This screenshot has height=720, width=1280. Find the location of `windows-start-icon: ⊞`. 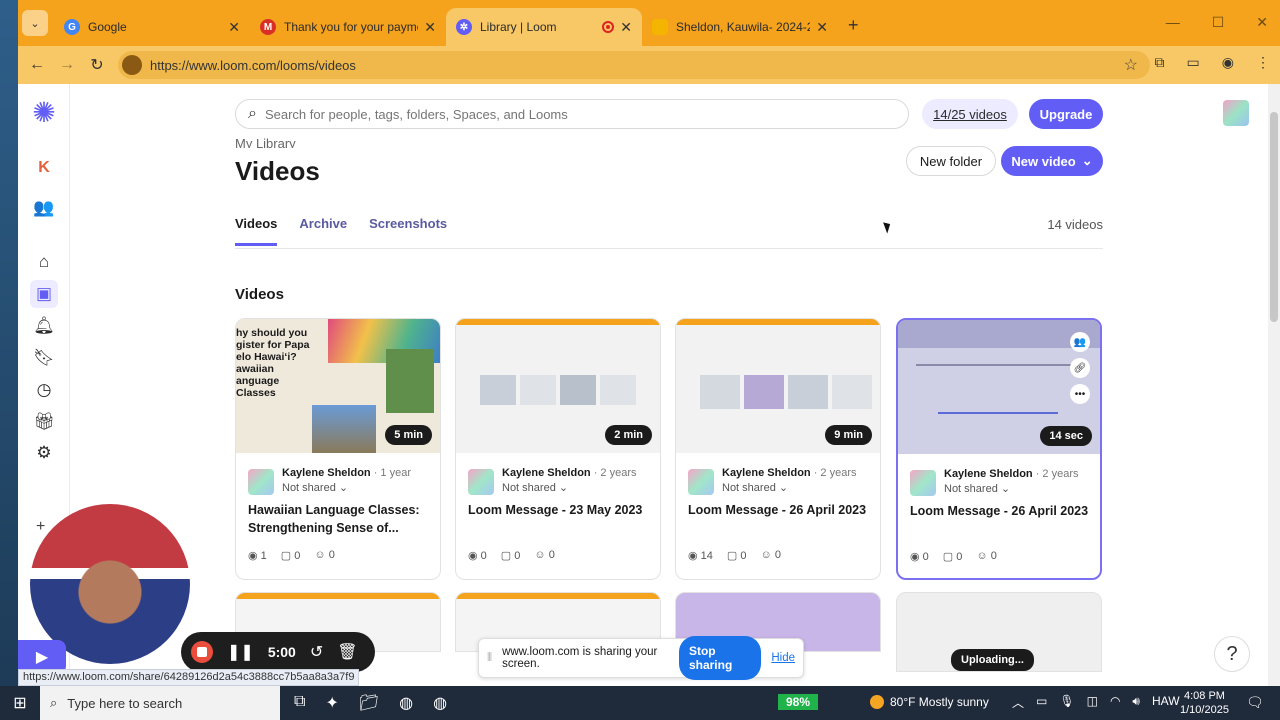

windows-start-icon: ⊞ is located at coordinates (20, 703).